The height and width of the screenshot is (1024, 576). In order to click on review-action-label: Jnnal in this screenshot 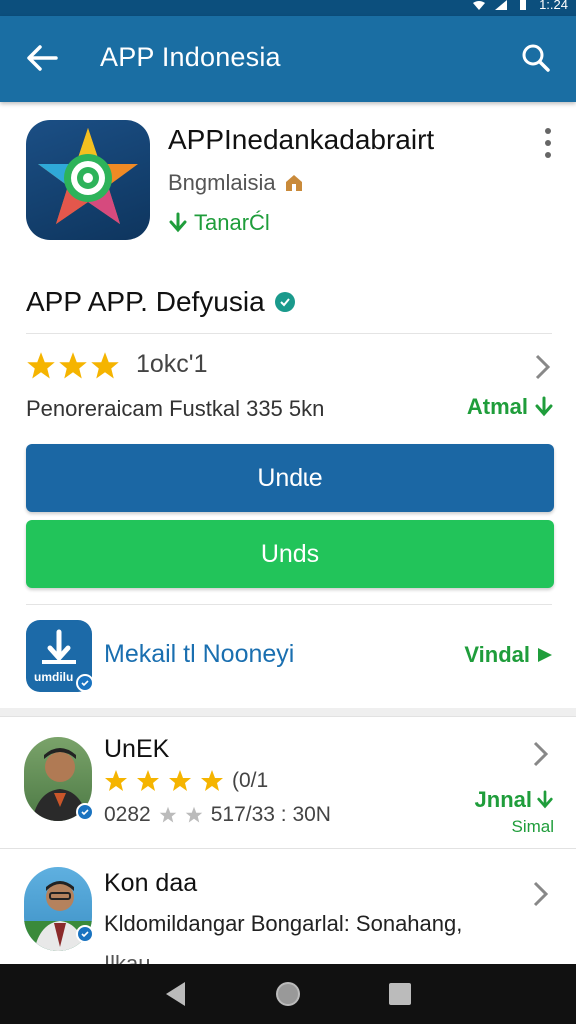, I will do `click(503, 799)`.